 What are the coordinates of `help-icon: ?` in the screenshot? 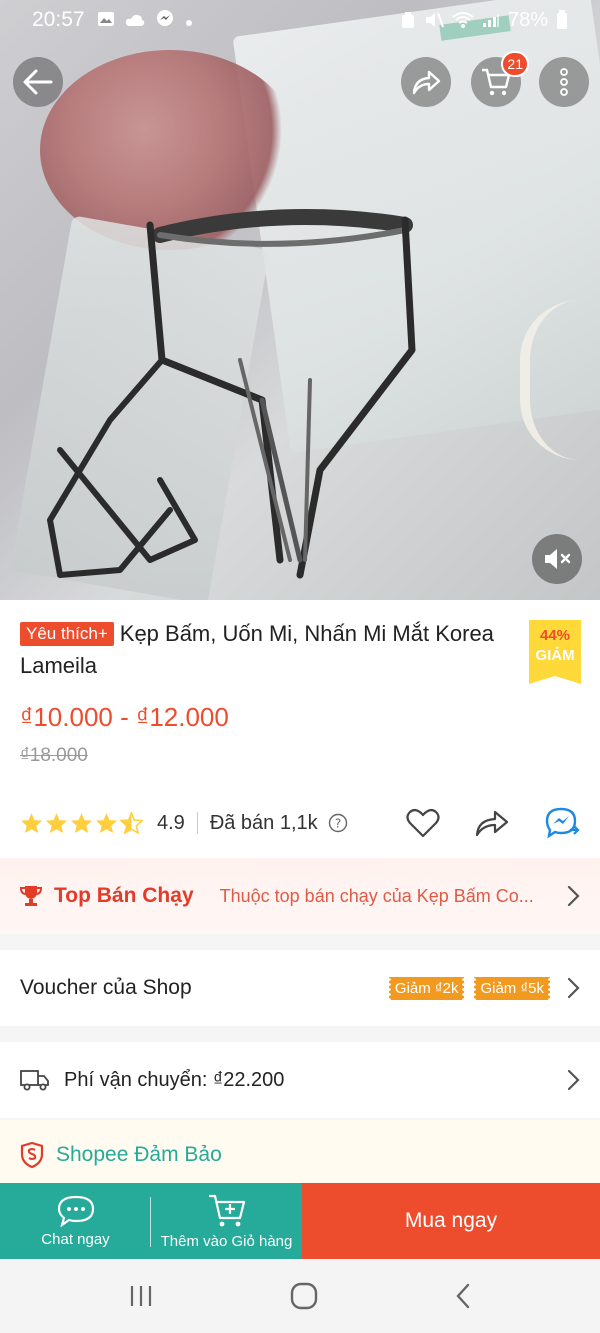 It's located at (338, 823).